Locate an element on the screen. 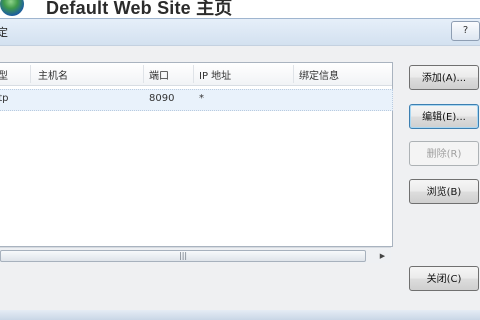 The image size is (480, 320). remove-button: 删除(R) is located at coordinates (444, 153).